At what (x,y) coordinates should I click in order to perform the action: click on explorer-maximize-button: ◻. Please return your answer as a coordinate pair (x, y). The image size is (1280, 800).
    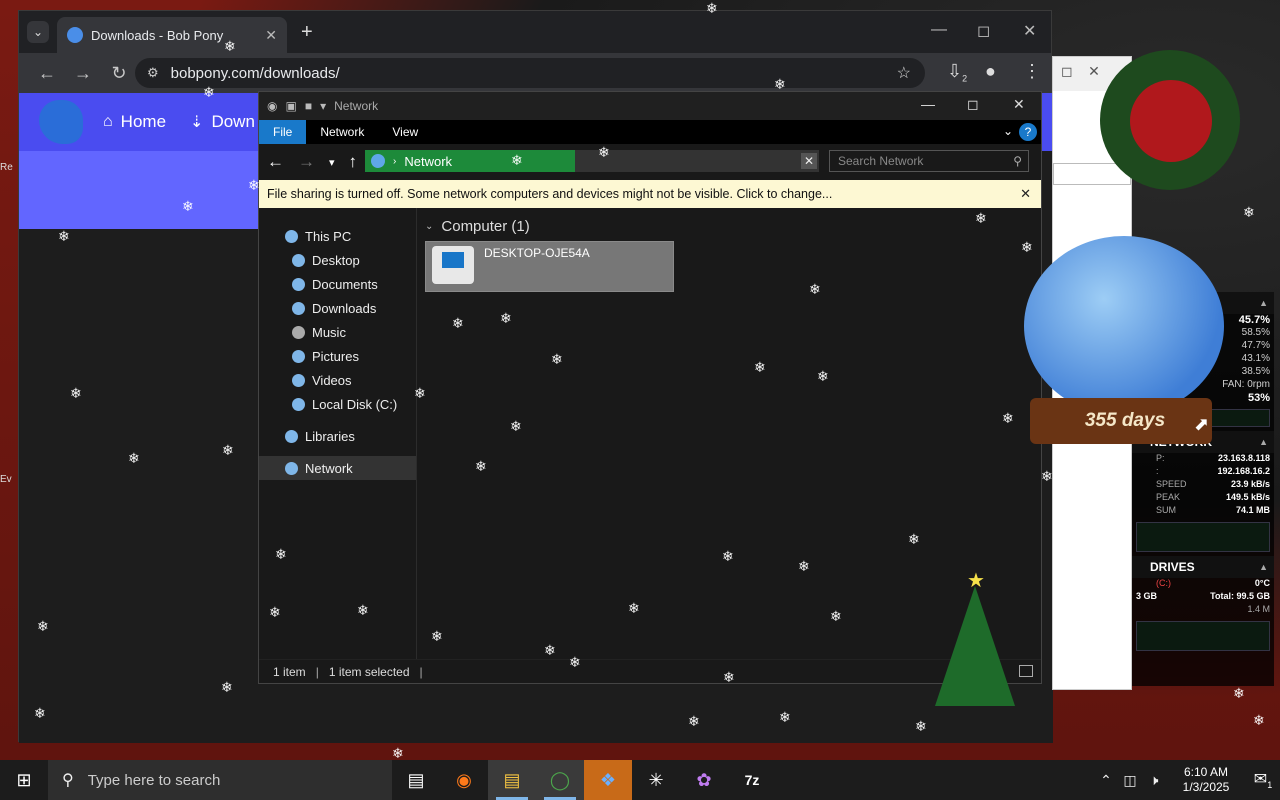
    Looking at the image, I should click on (973, 104).